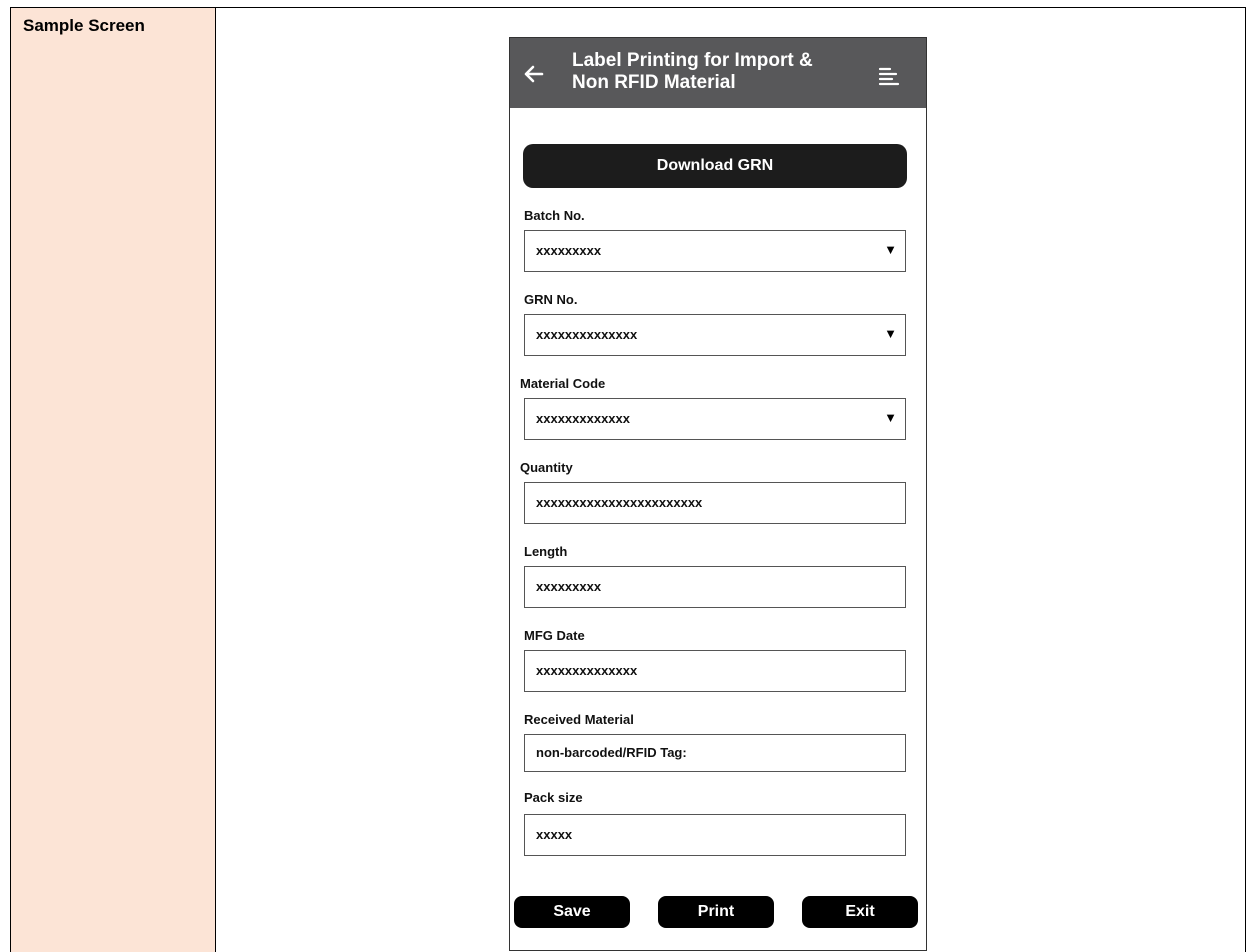  I want to click on quantity-label: Quantity, so click(546, 467).